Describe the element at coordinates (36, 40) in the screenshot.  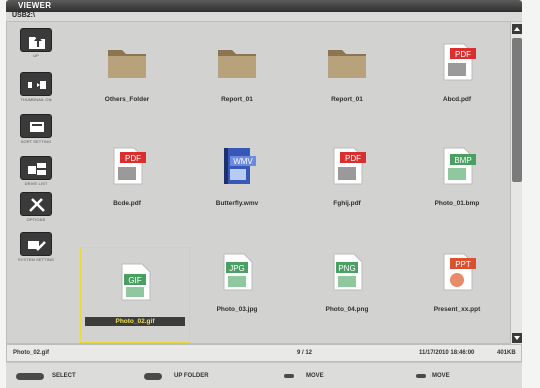
I see `folder-up-icon` at that location.